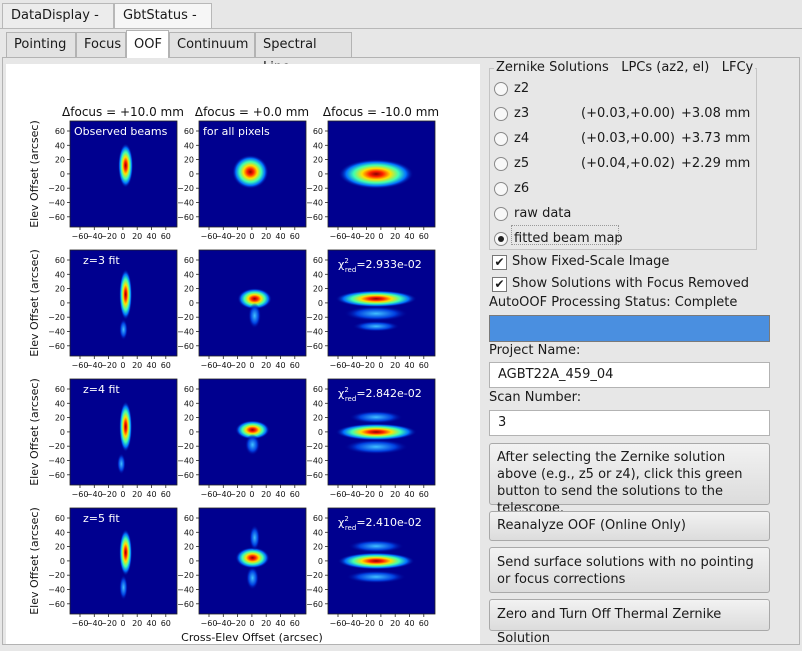 The height and width of the screenshot is (651, 802). Describe the element at coordinates (629, 328) in the screenshot. I see `status-progress-fill` at that location.